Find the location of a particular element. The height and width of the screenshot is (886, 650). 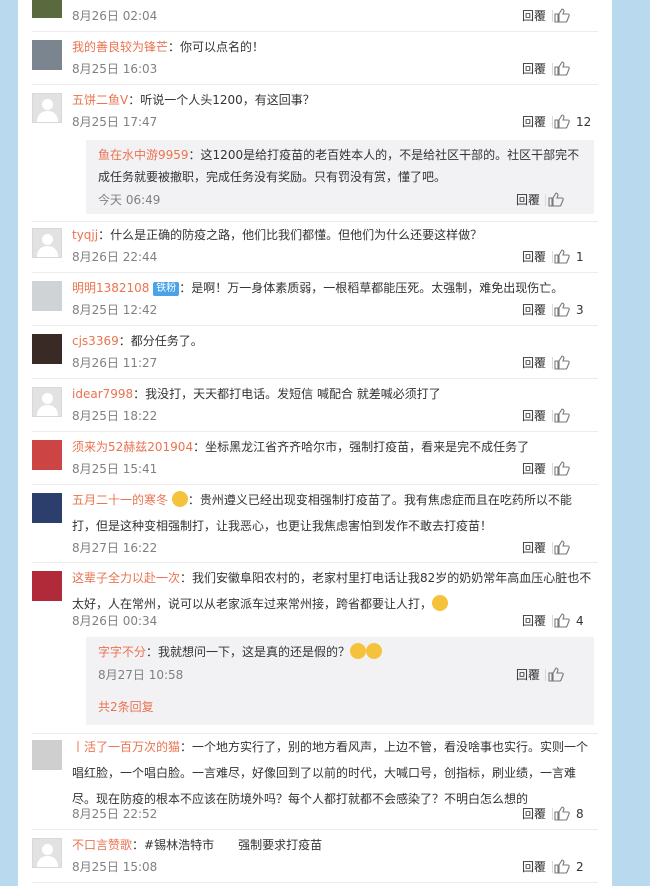

comment-username: 明明1382108 is located at coordinates (110, 288).